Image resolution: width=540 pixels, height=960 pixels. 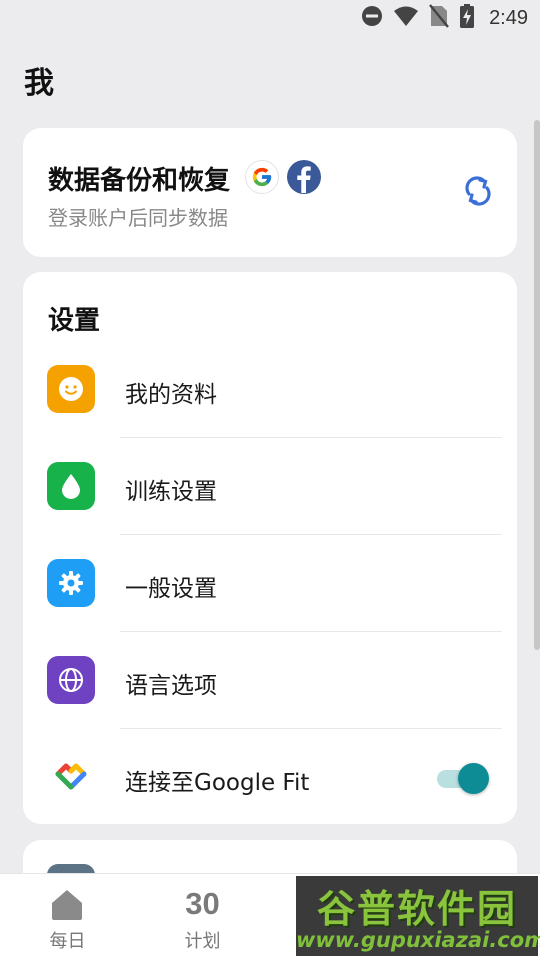 What do you see at coordinates (138, 218) in the screenshot?
I see `backup-subtitle: 登录账户后同步数据` at bounding box center [138, 218].